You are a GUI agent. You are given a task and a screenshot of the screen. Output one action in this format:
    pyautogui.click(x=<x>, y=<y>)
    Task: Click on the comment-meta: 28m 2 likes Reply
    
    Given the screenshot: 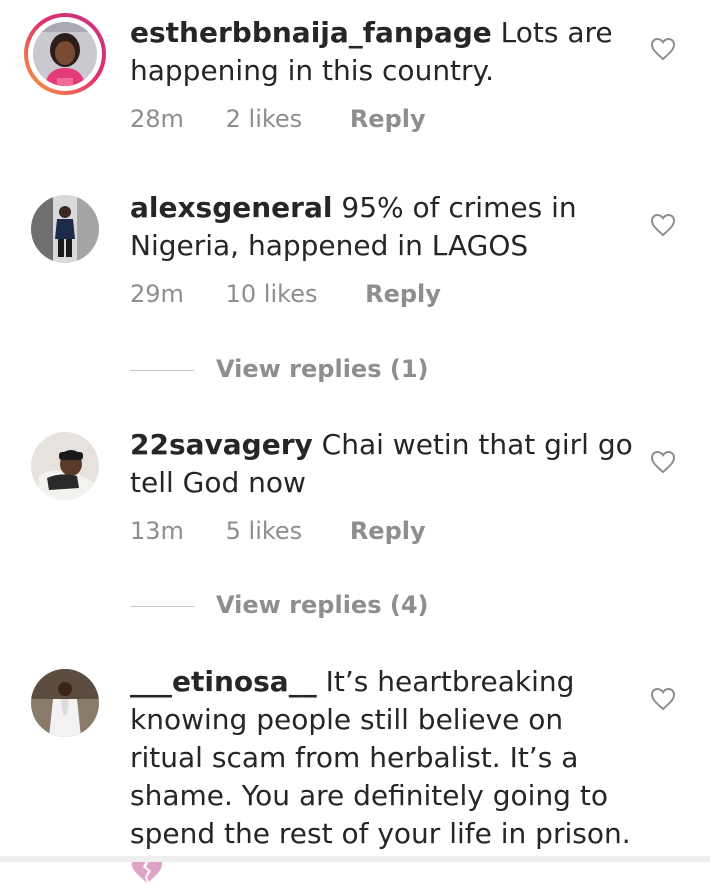 What is the action you would take?
    pyautogui.click(x=278, y=119)
    